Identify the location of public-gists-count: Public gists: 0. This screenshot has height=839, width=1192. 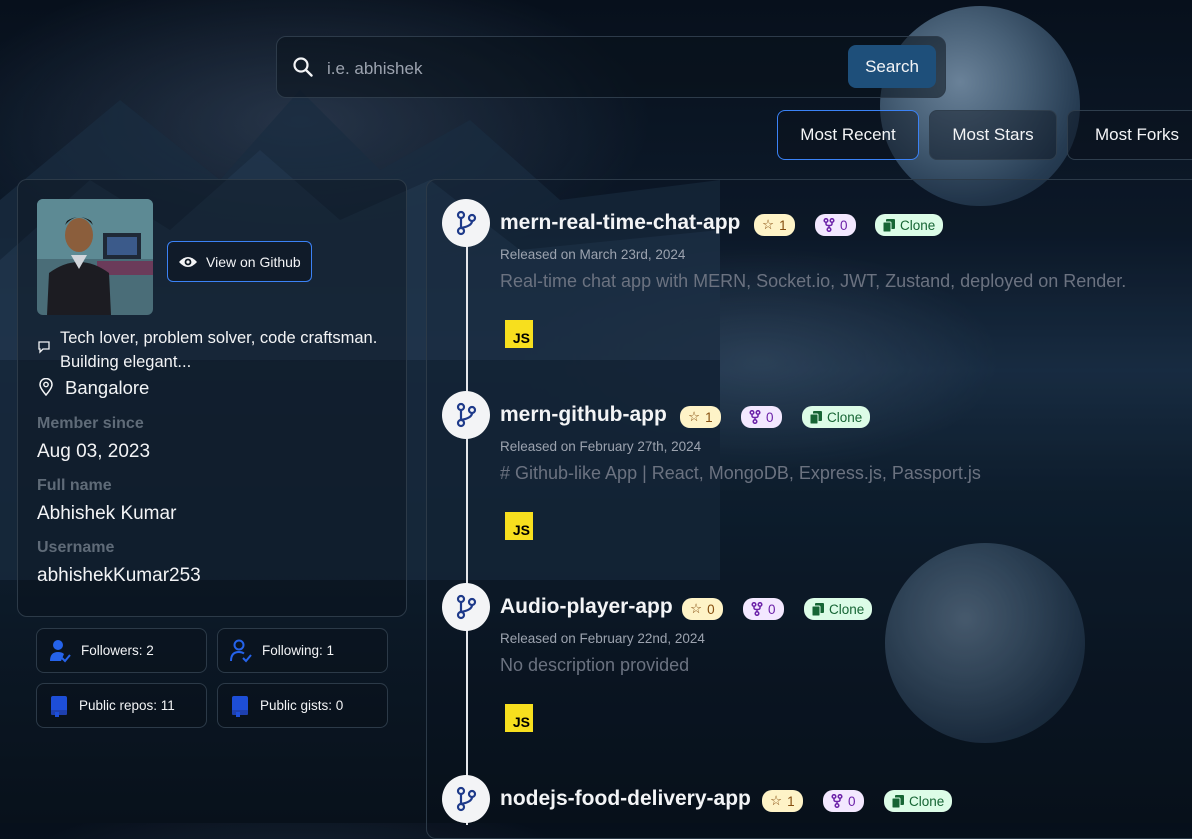
(302, 705).